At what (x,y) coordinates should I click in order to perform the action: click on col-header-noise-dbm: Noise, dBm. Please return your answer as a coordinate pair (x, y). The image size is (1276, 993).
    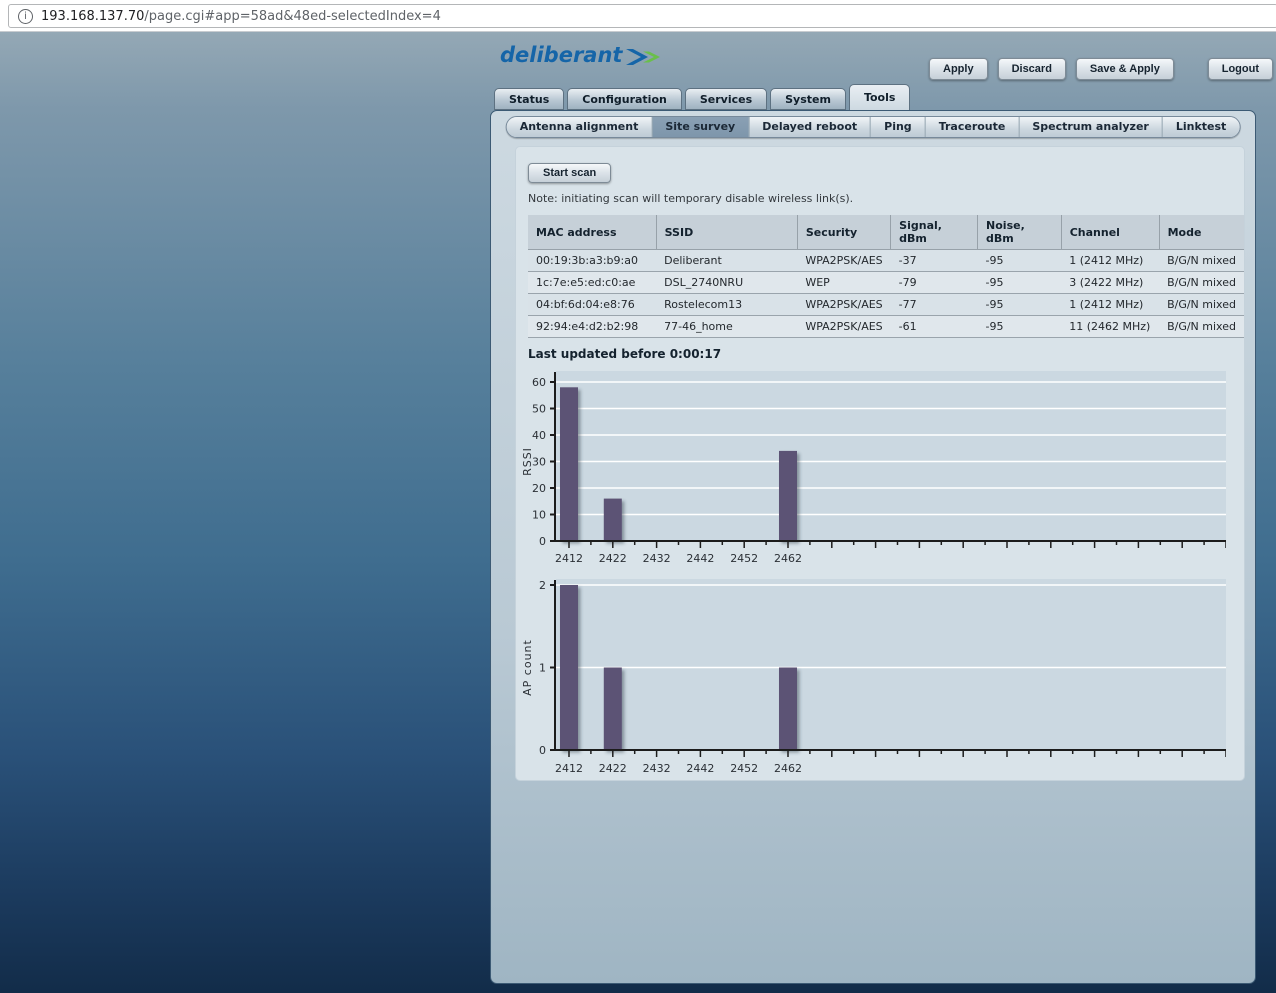
    Looking at the image, I should click on (1019, 232).